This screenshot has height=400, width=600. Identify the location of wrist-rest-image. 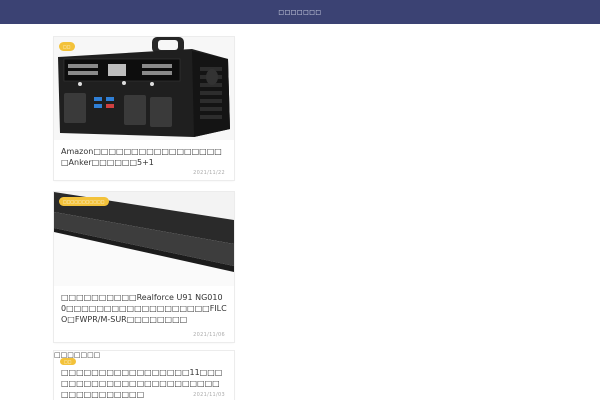
(144, 239).